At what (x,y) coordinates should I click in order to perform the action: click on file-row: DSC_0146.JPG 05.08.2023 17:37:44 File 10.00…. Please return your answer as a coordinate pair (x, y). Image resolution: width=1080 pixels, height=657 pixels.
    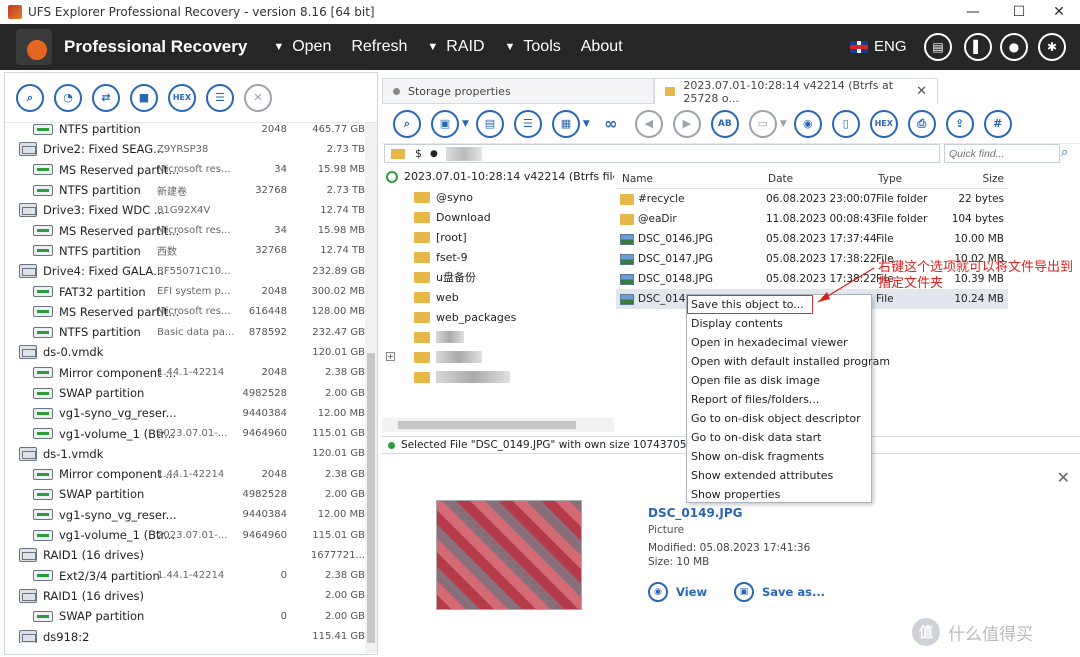
    Looking at the image, I should click on (812, 239).